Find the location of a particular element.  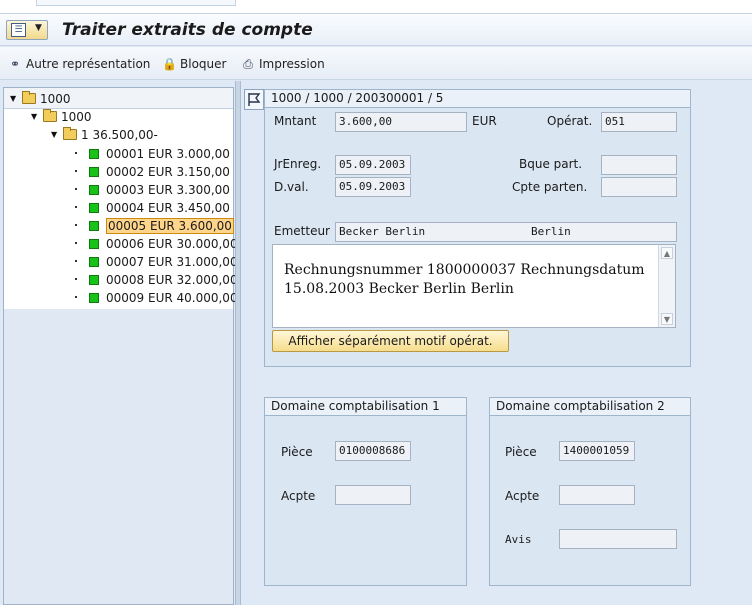

domaine-2-acpte-label: Acpte is located at coordinates (522, 496).